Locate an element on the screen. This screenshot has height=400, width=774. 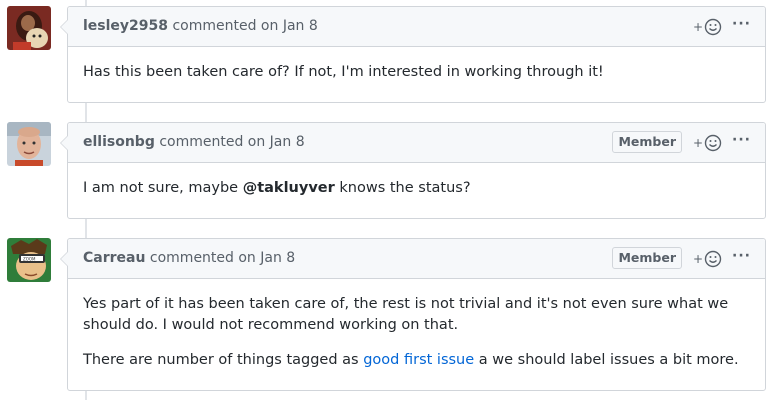
author-link: Carreau is located at coordinates (114, 258).